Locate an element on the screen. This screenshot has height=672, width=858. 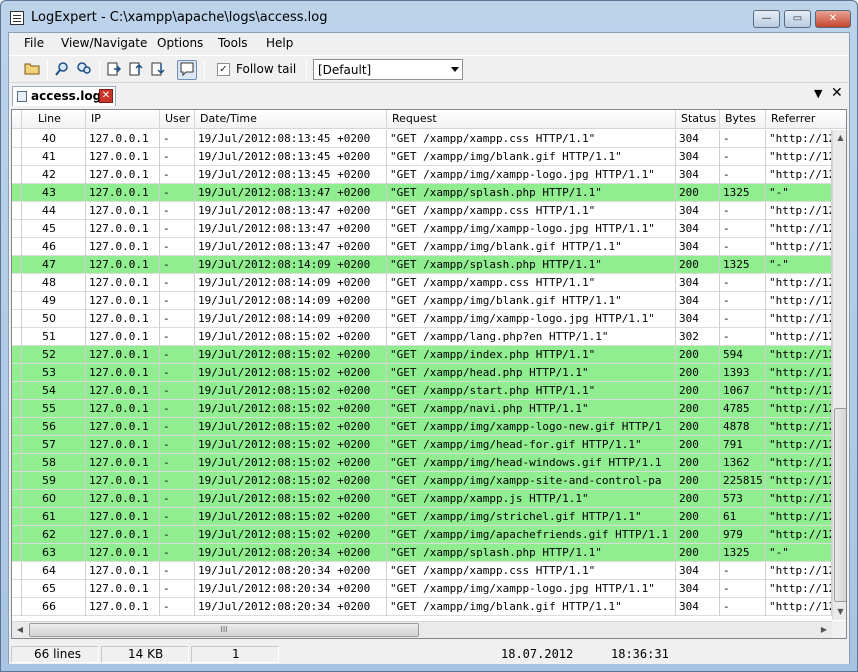
open-folder-icon is located at coordinates (32, 70).